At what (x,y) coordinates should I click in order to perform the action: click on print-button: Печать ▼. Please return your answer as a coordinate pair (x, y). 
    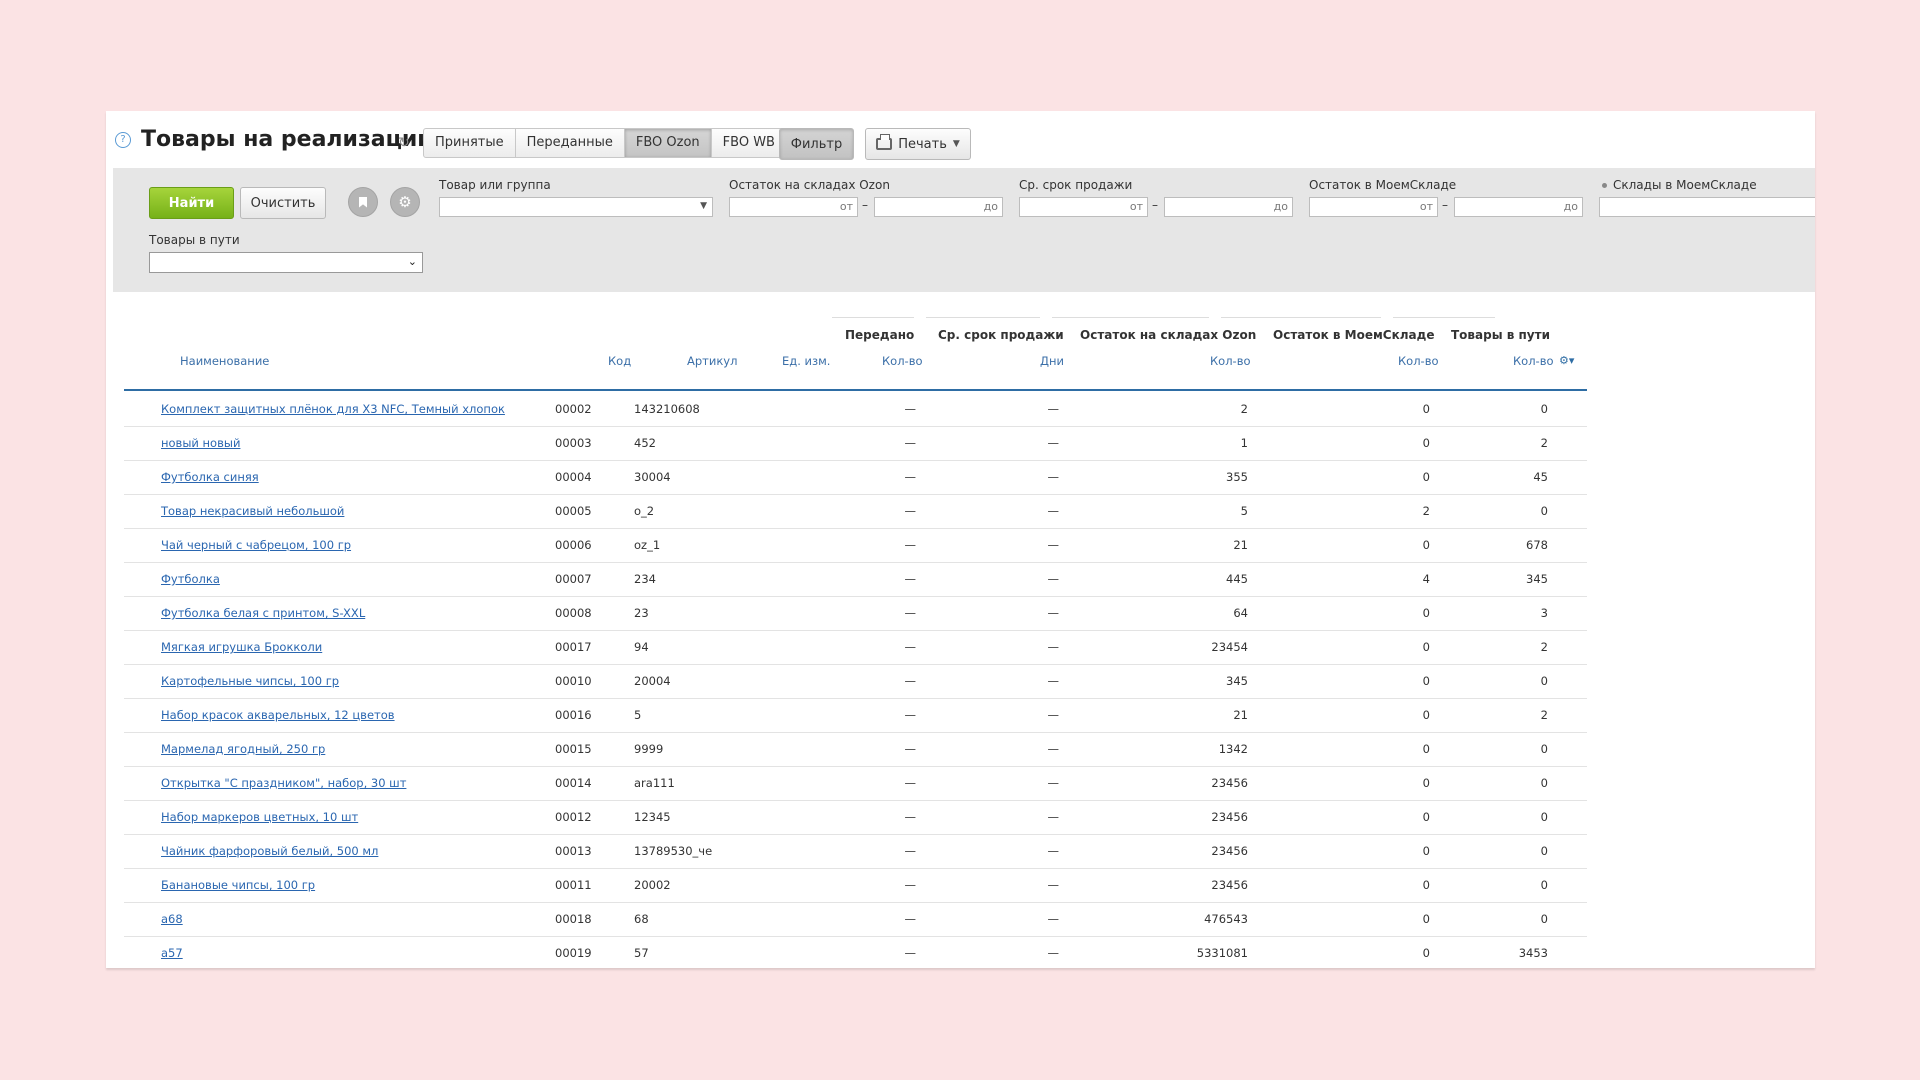
    Looking at the image, I should click on (918, 144).